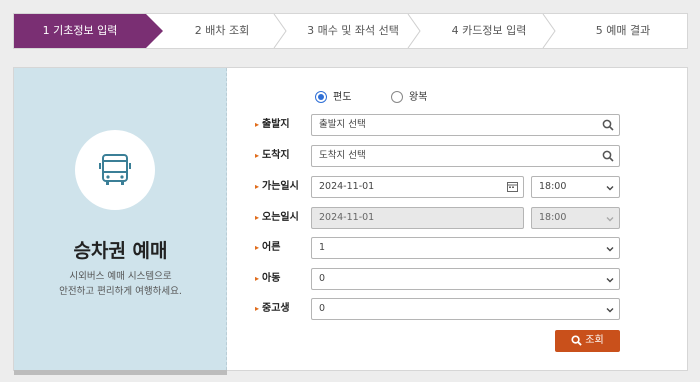 The width and height of the screenshot is (700, 382). Describe the element at coordinates (575, 187) in the screenshot. I see `depart-time-select: 18:00` at that location.